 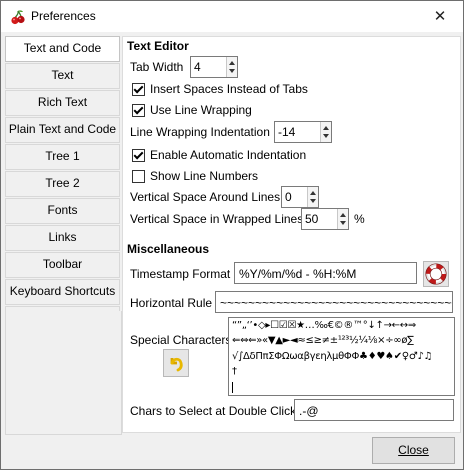 I want to click on sidebar-item-tree-1: Tree 1, so click(x=62, y=157).